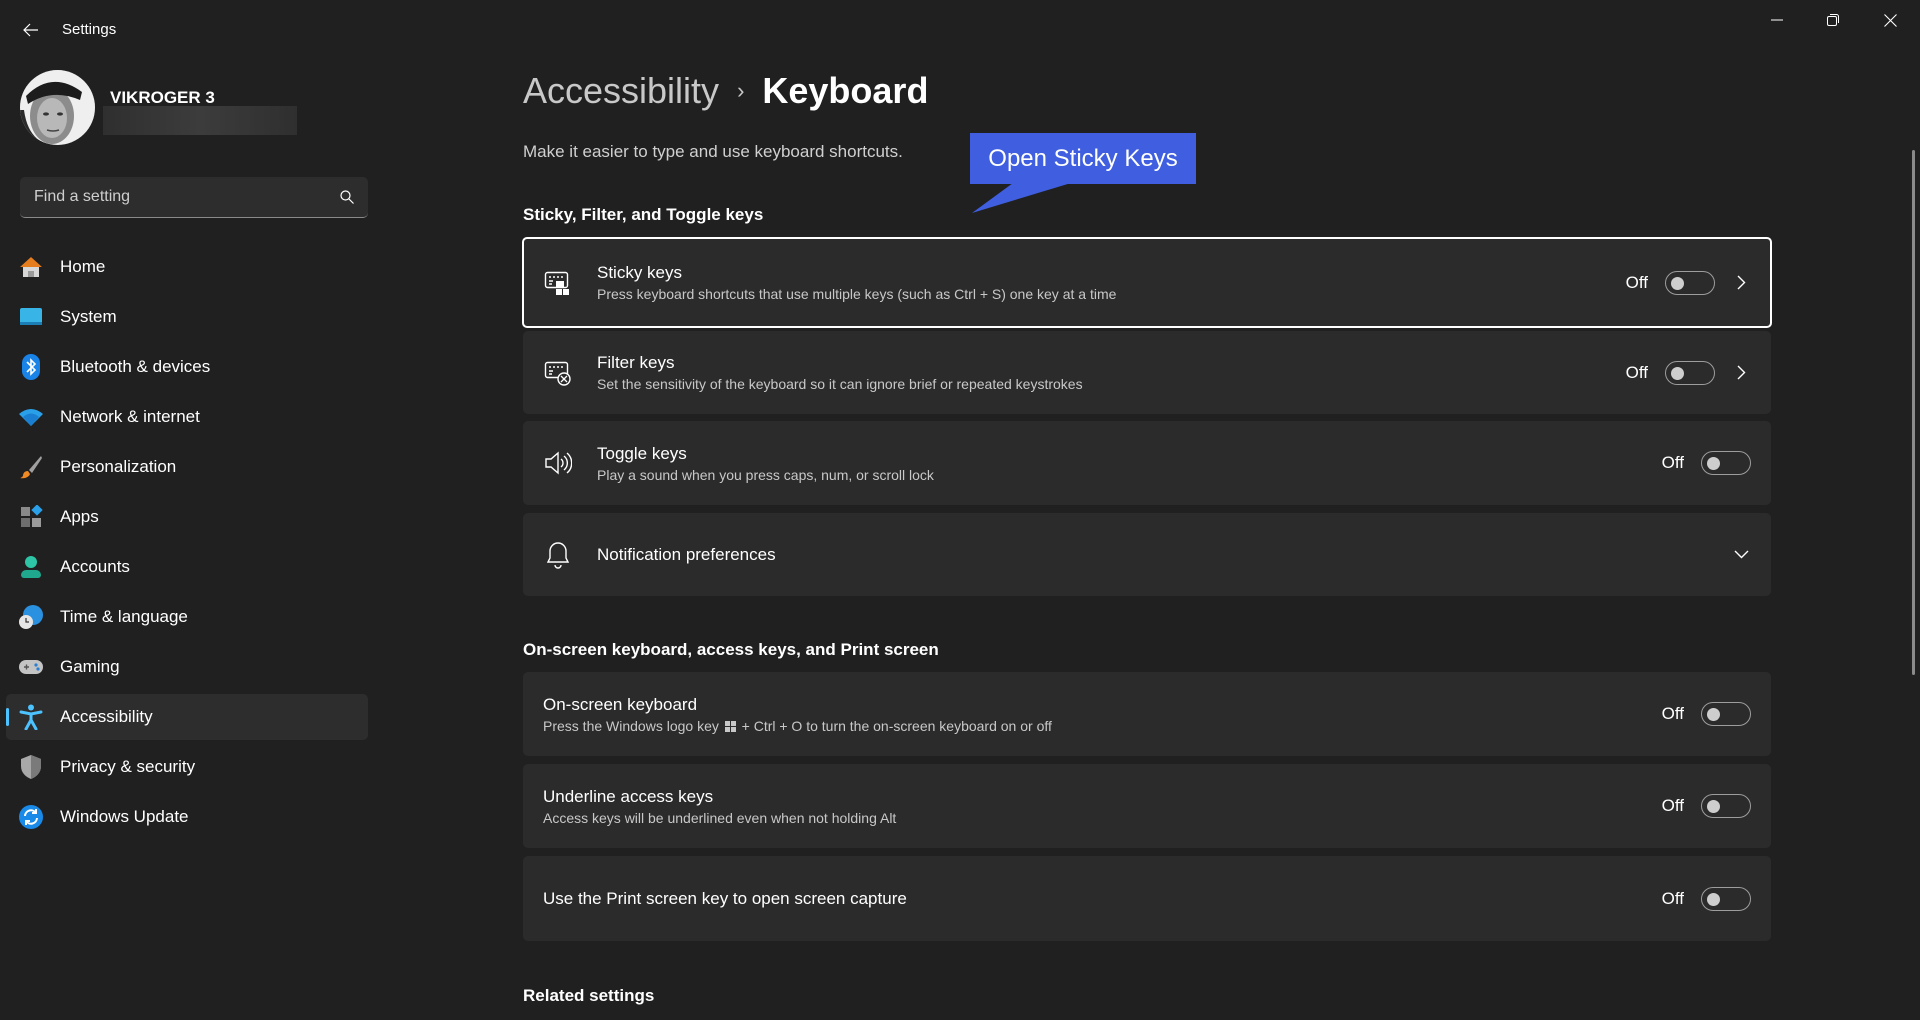 The width and height of the screenshot is (1920, 1020). I want to click on sidebar-item-network: Network & internet, so click(187, 417).